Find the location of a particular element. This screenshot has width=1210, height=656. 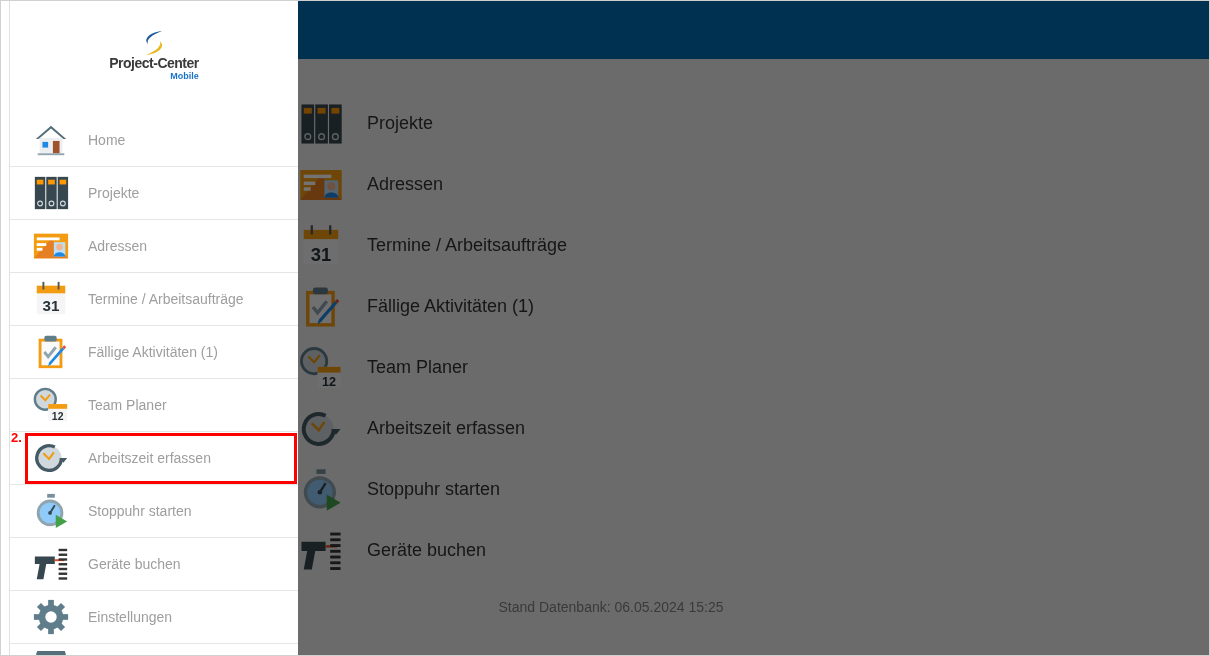

menu-item: 12 Team Planer is located at coordinates (753, 367).